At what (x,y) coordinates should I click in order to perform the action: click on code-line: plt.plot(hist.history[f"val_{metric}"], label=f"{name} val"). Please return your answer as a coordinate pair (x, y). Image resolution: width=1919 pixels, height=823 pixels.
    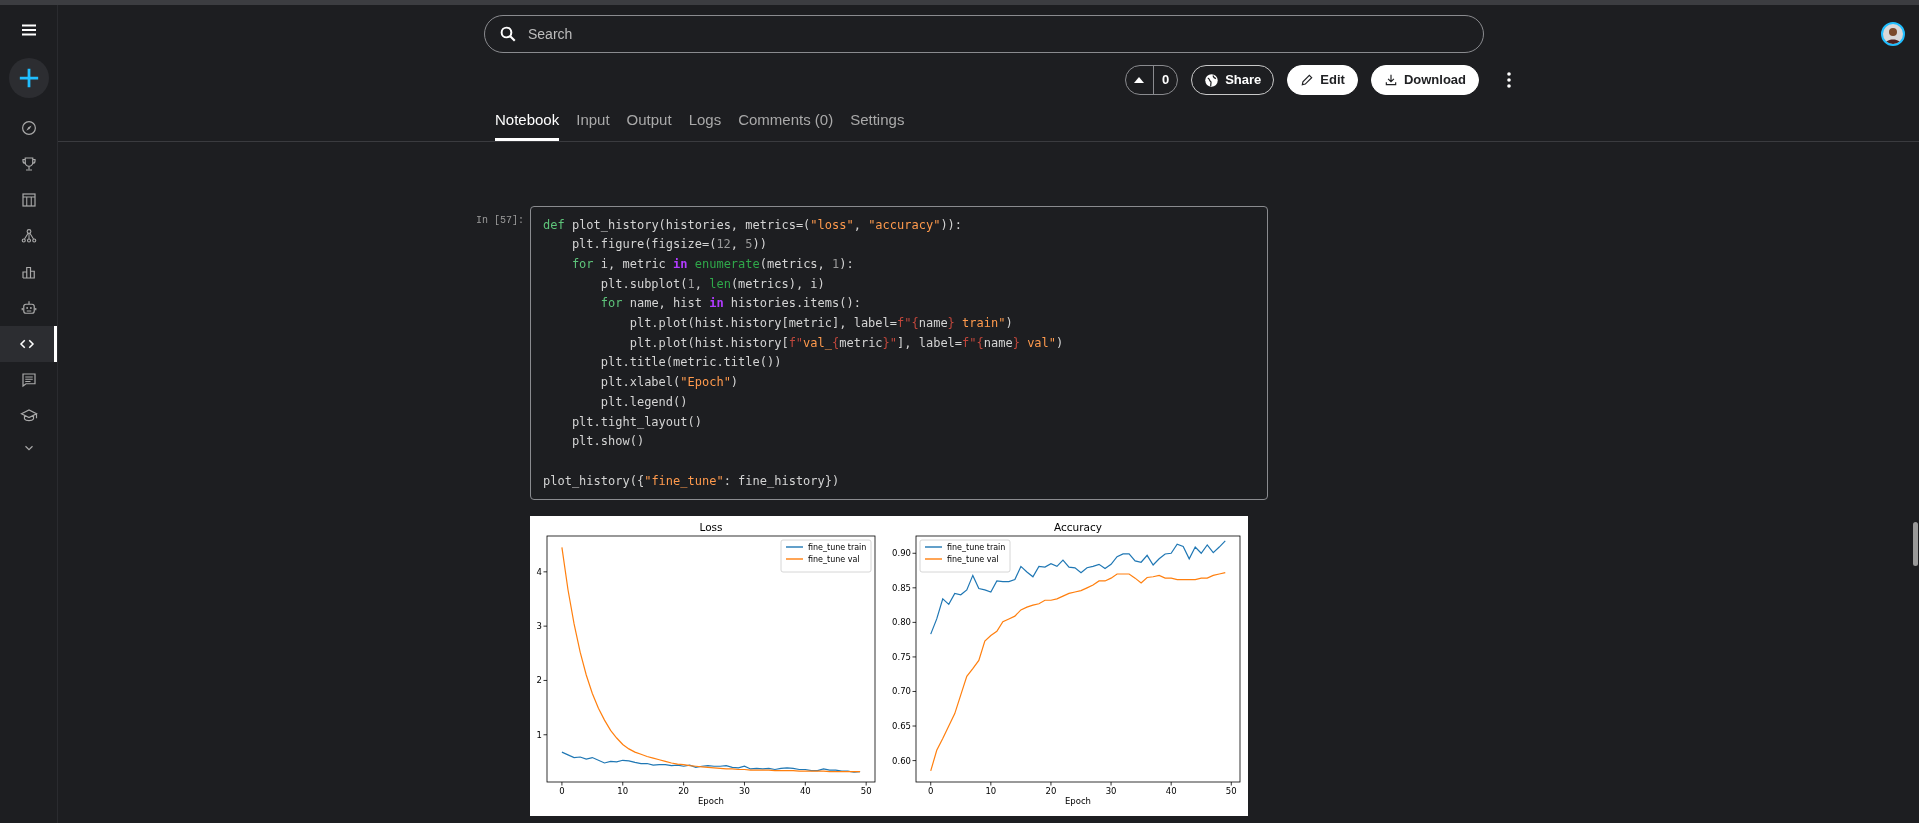
    Looking at the image, I should click on (846, 343).